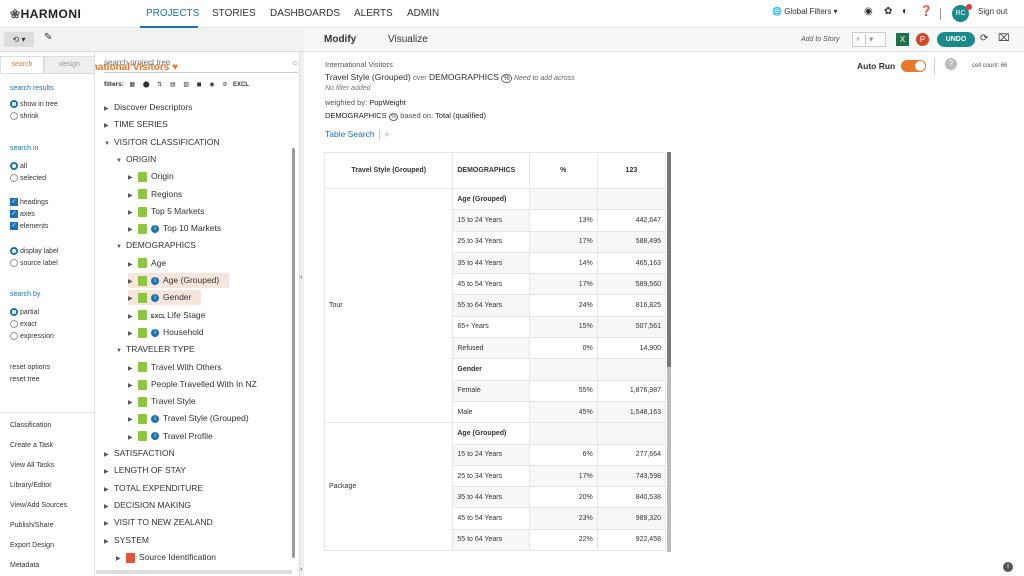 Image resolution: width=1024 pixels, height=576 pixels. What do you see at coordinates (133, 85) in the screenshot?
I see `grid-icon: ▦` at bounding box center [133, 85].